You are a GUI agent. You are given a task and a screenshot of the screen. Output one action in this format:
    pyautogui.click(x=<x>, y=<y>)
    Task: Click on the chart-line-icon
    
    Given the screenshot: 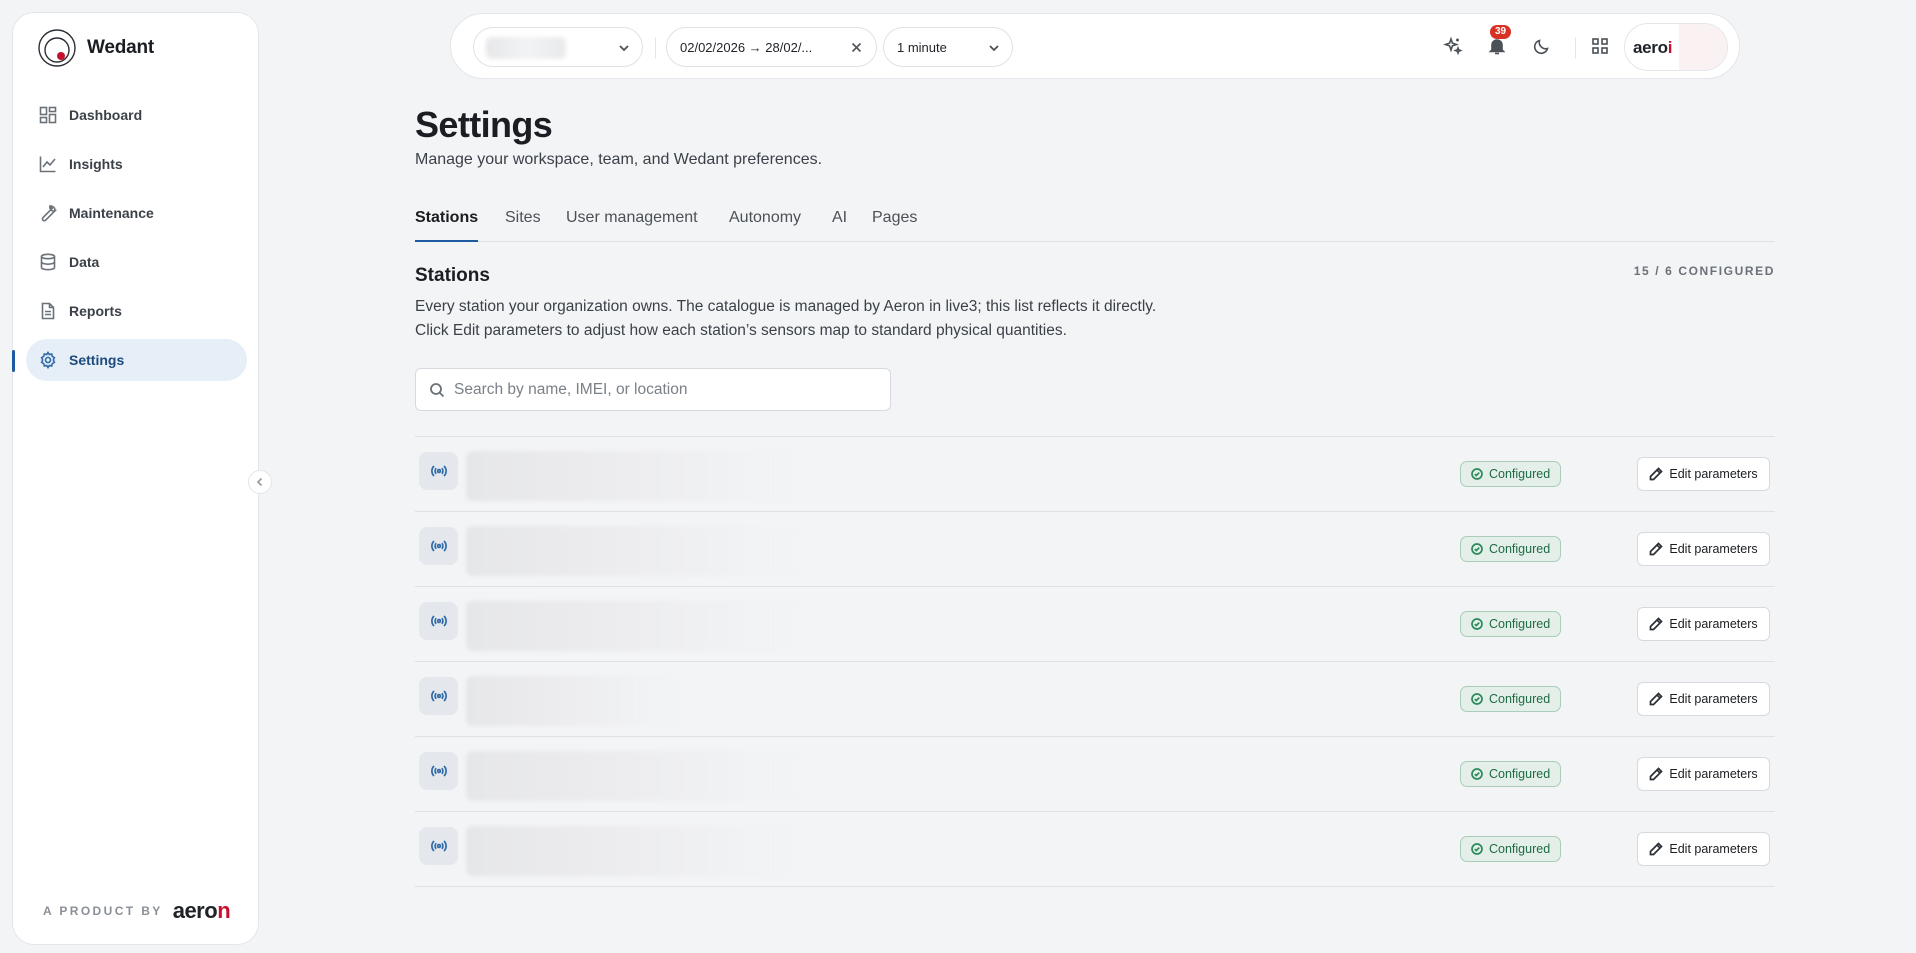 What is the action you would take?
    pyautogui.click(x=47, y=164)
    